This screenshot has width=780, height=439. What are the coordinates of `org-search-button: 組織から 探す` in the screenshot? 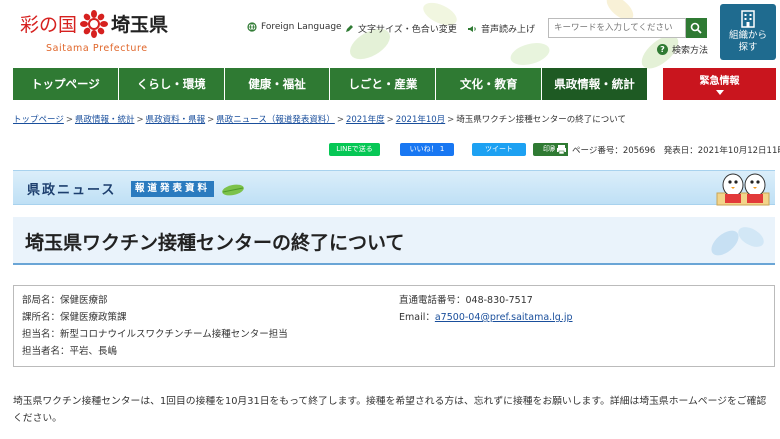 It's located at (748, 32).